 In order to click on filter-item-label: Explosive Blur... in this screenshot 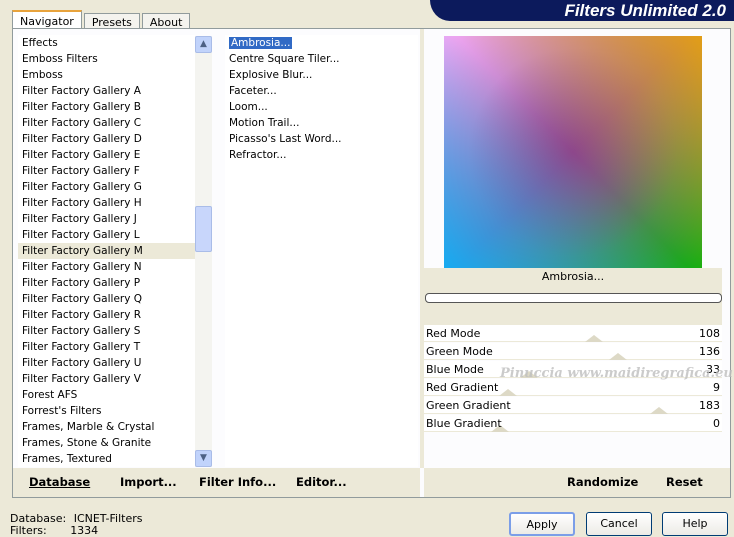, I will do `click(271, 75)`.